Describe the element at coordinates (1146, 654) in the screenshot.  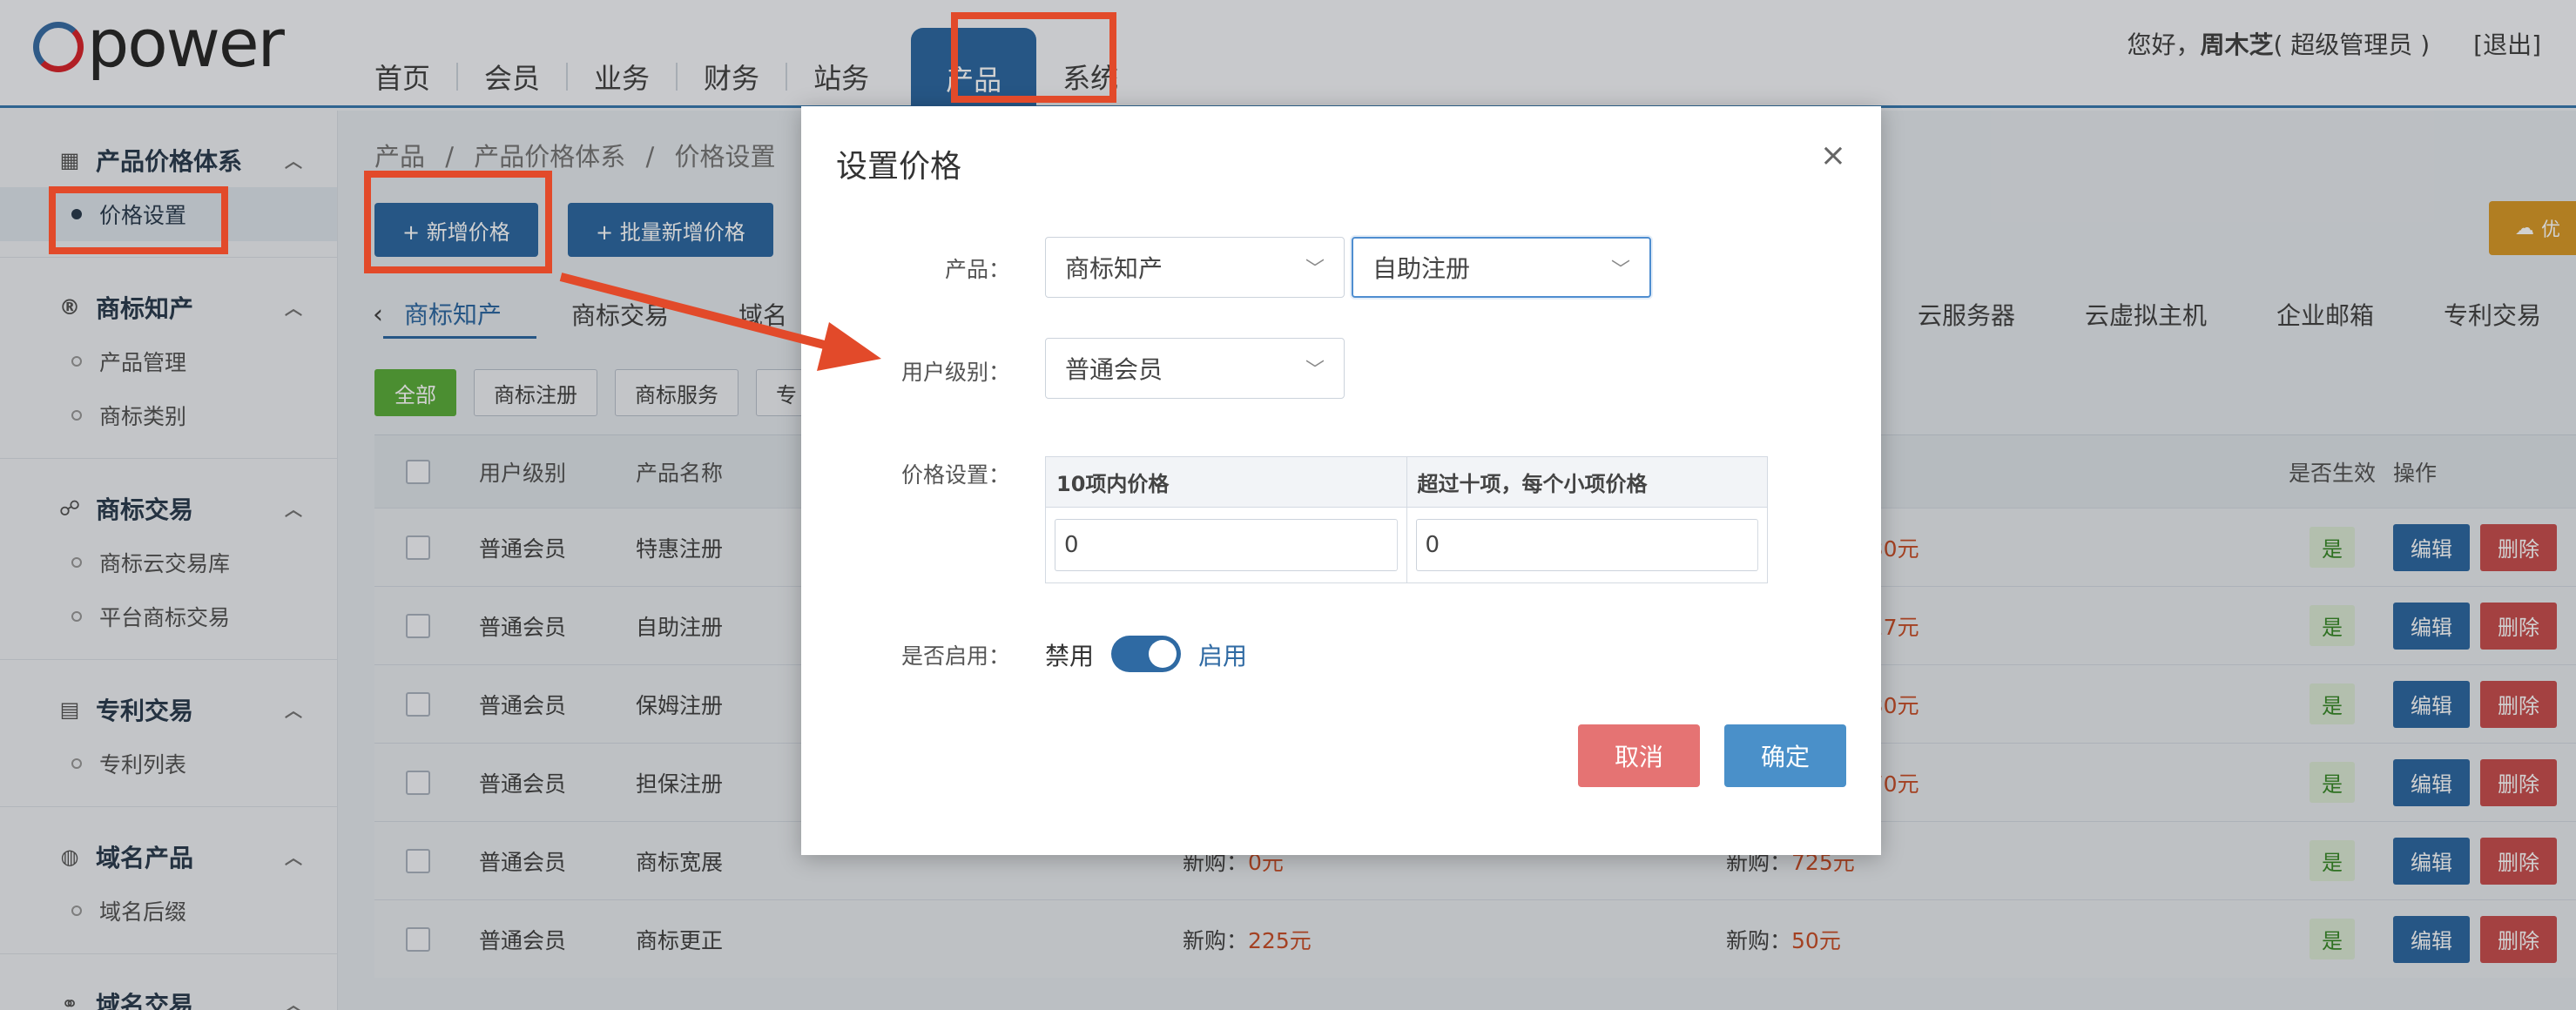
I see `enable-toggle` at that location.